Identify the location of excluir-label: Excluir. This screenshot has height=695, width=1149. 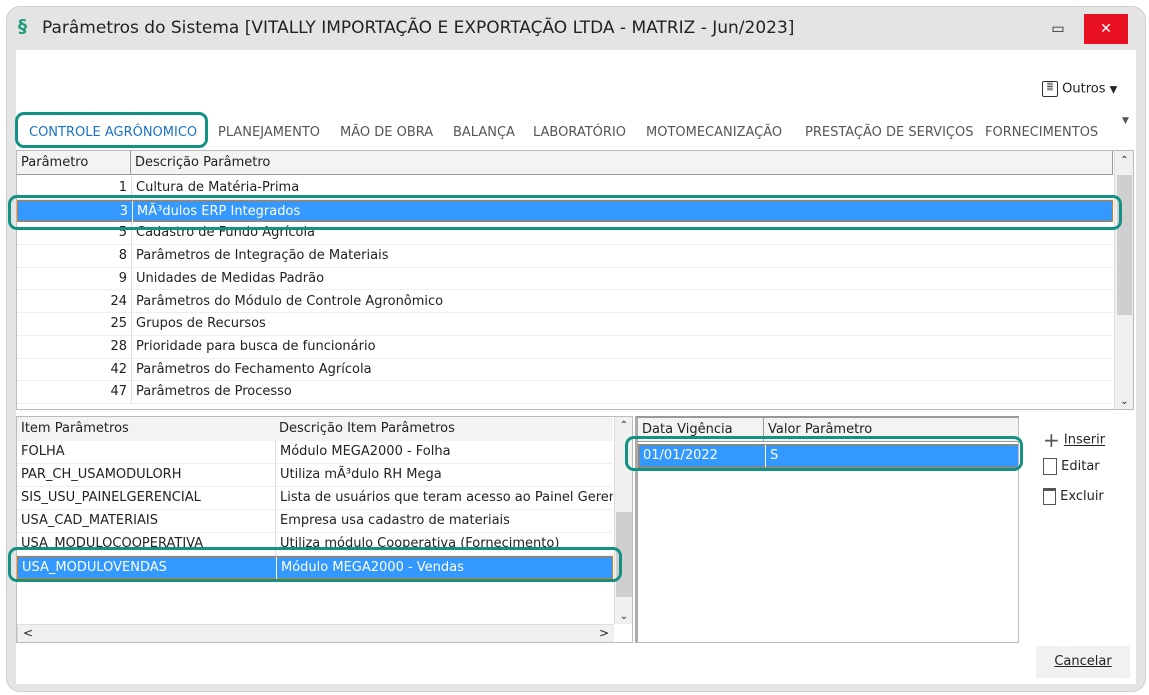
(1082, 496).